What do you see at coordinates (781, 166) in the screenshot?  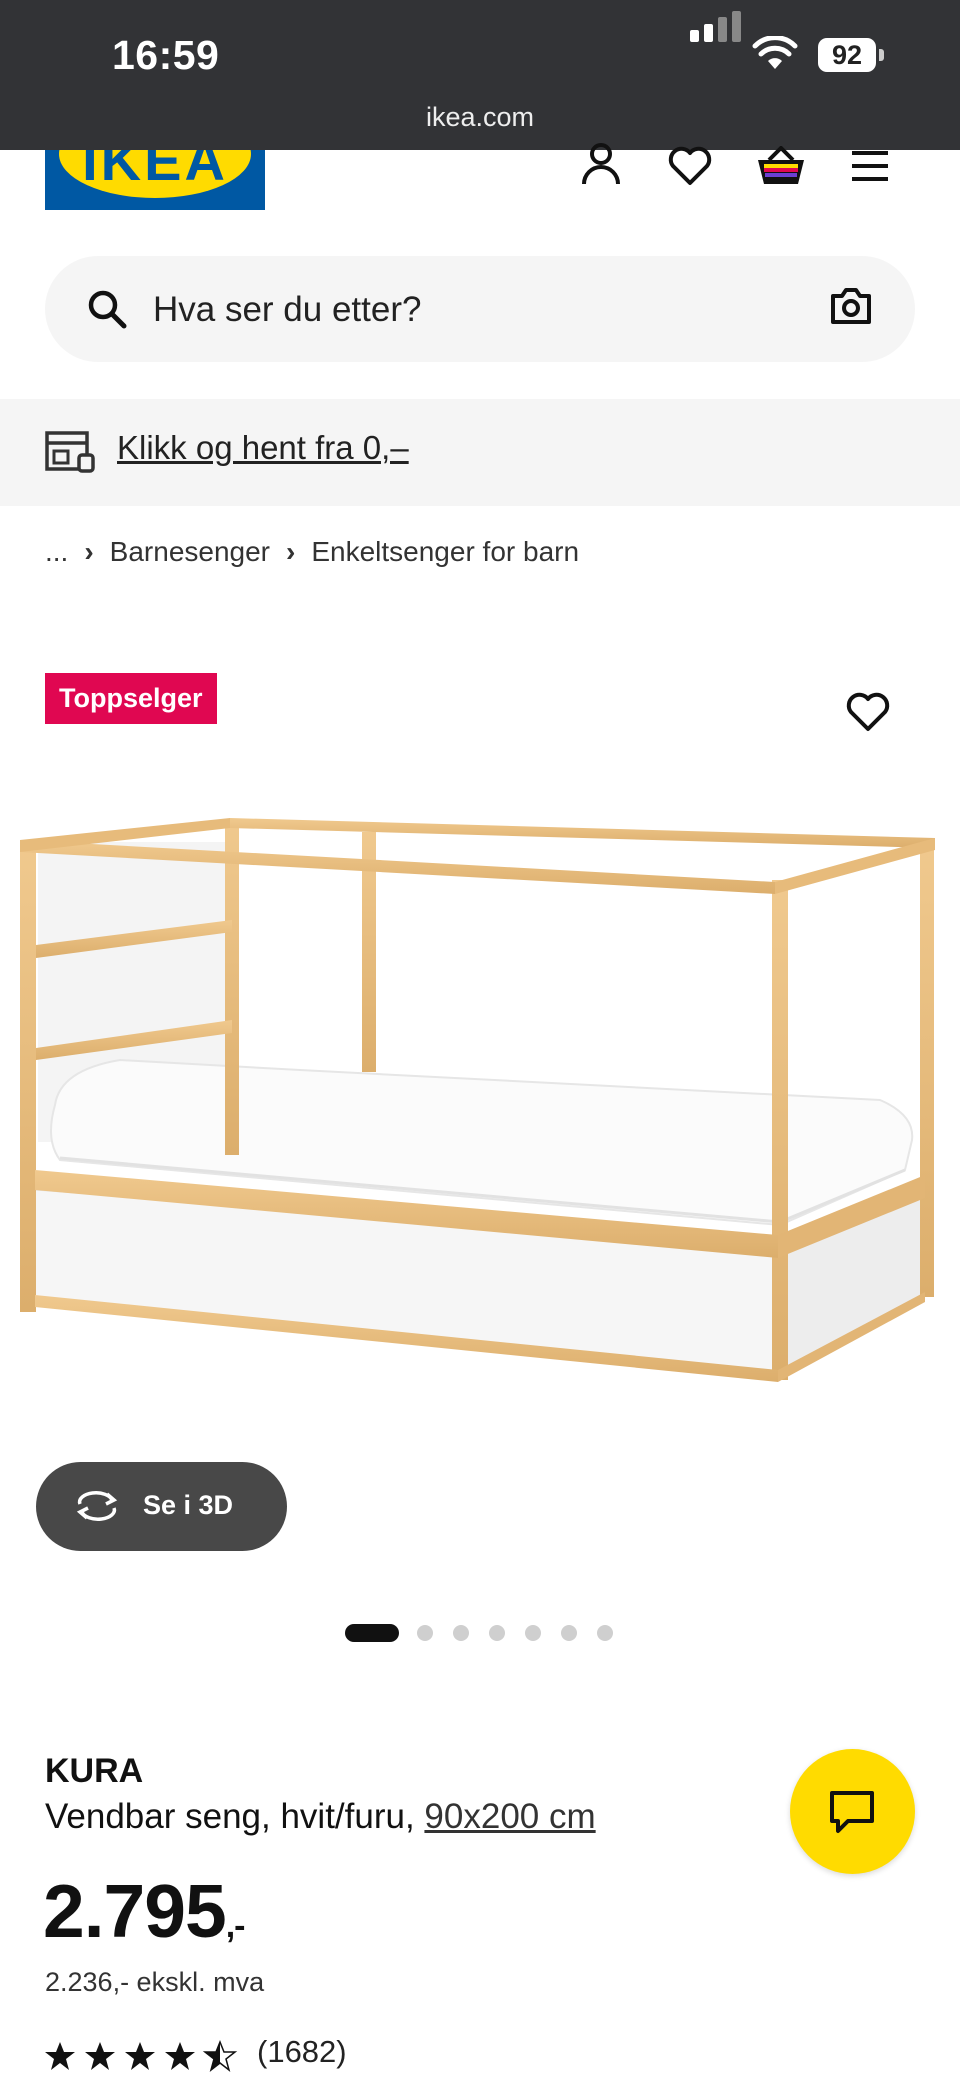 I see `basket-icon` at bounding box center [781, 166].